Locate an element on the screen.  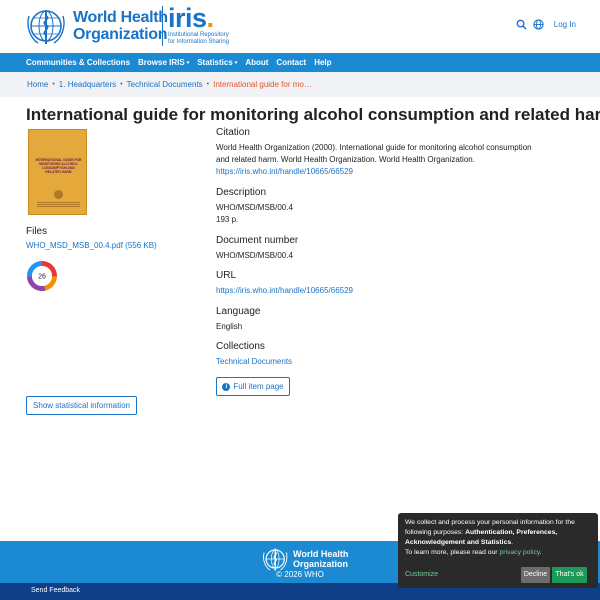
cookie-end: . is located at coordinates (540, 552).